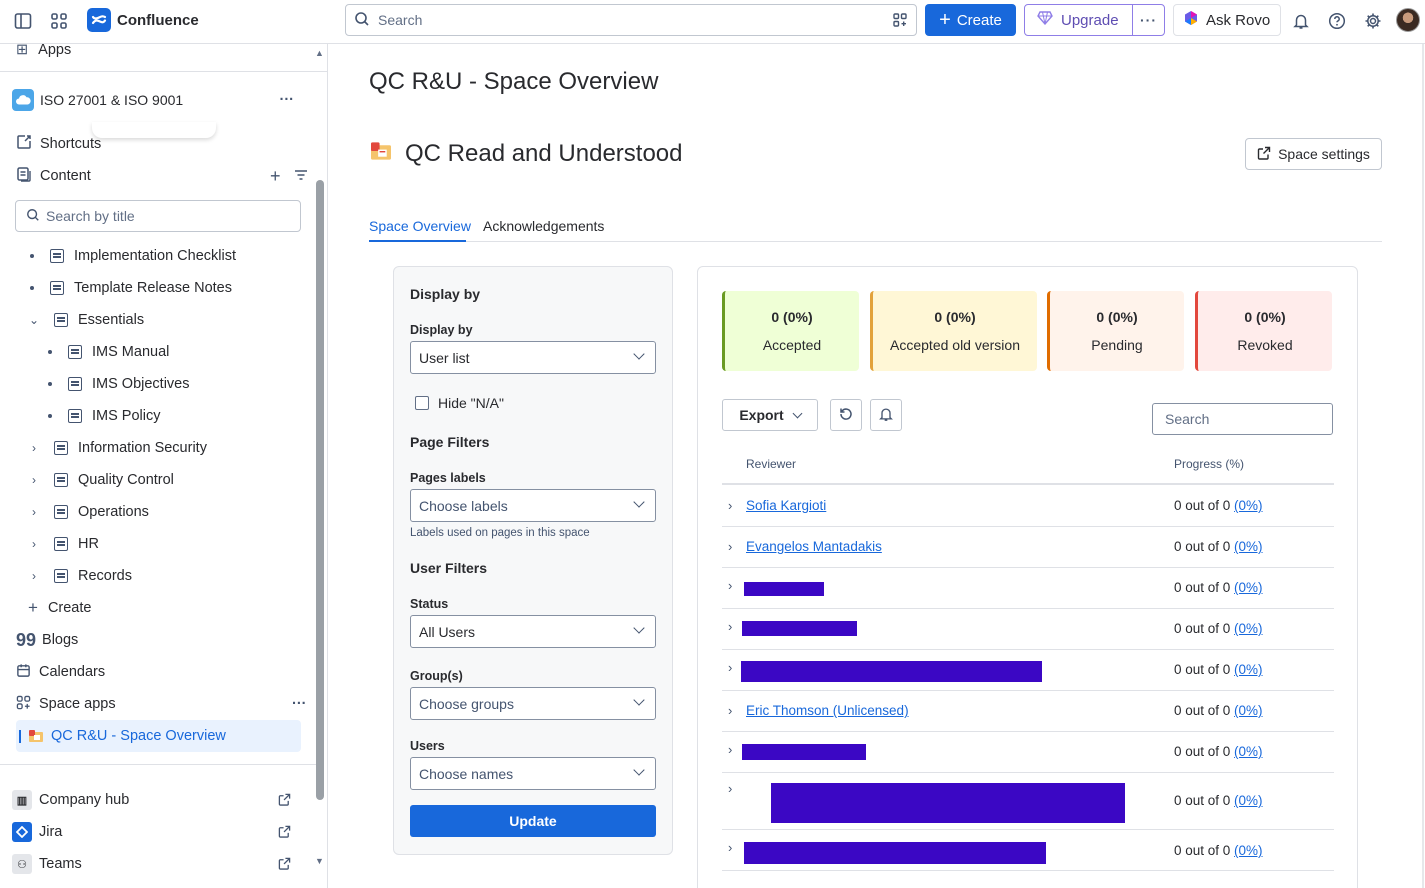 This screenshot has width=1425, height=888. I want to click on sidebar-calendars: Calendars, so click(60, 672).